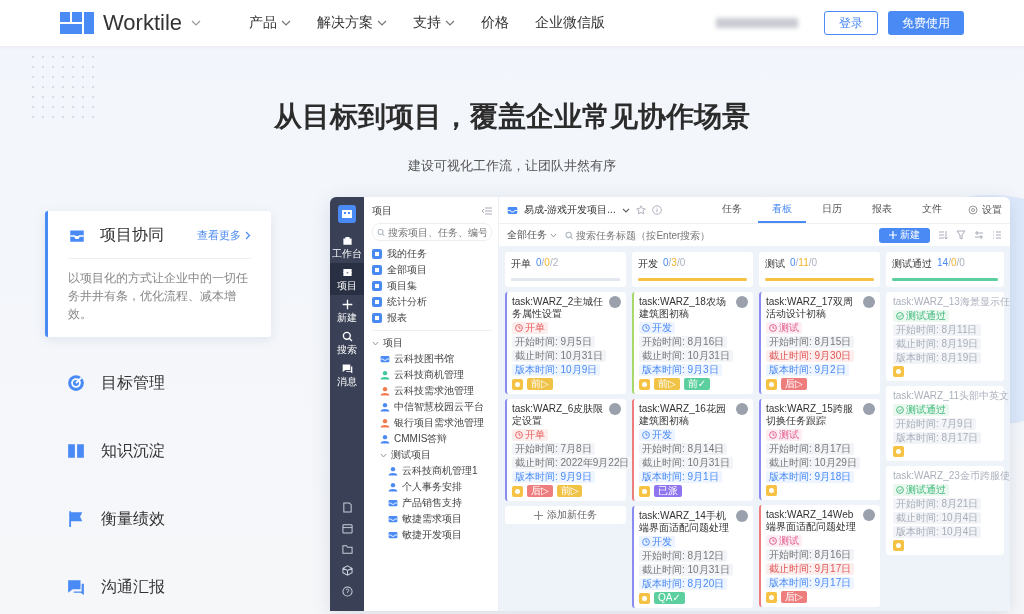 The height and width of the screenshot is (614, 1024). What do you see at coordinates (347, 570) in the screenshot?
I see `cube-icon` at bounding box center [347, 570].